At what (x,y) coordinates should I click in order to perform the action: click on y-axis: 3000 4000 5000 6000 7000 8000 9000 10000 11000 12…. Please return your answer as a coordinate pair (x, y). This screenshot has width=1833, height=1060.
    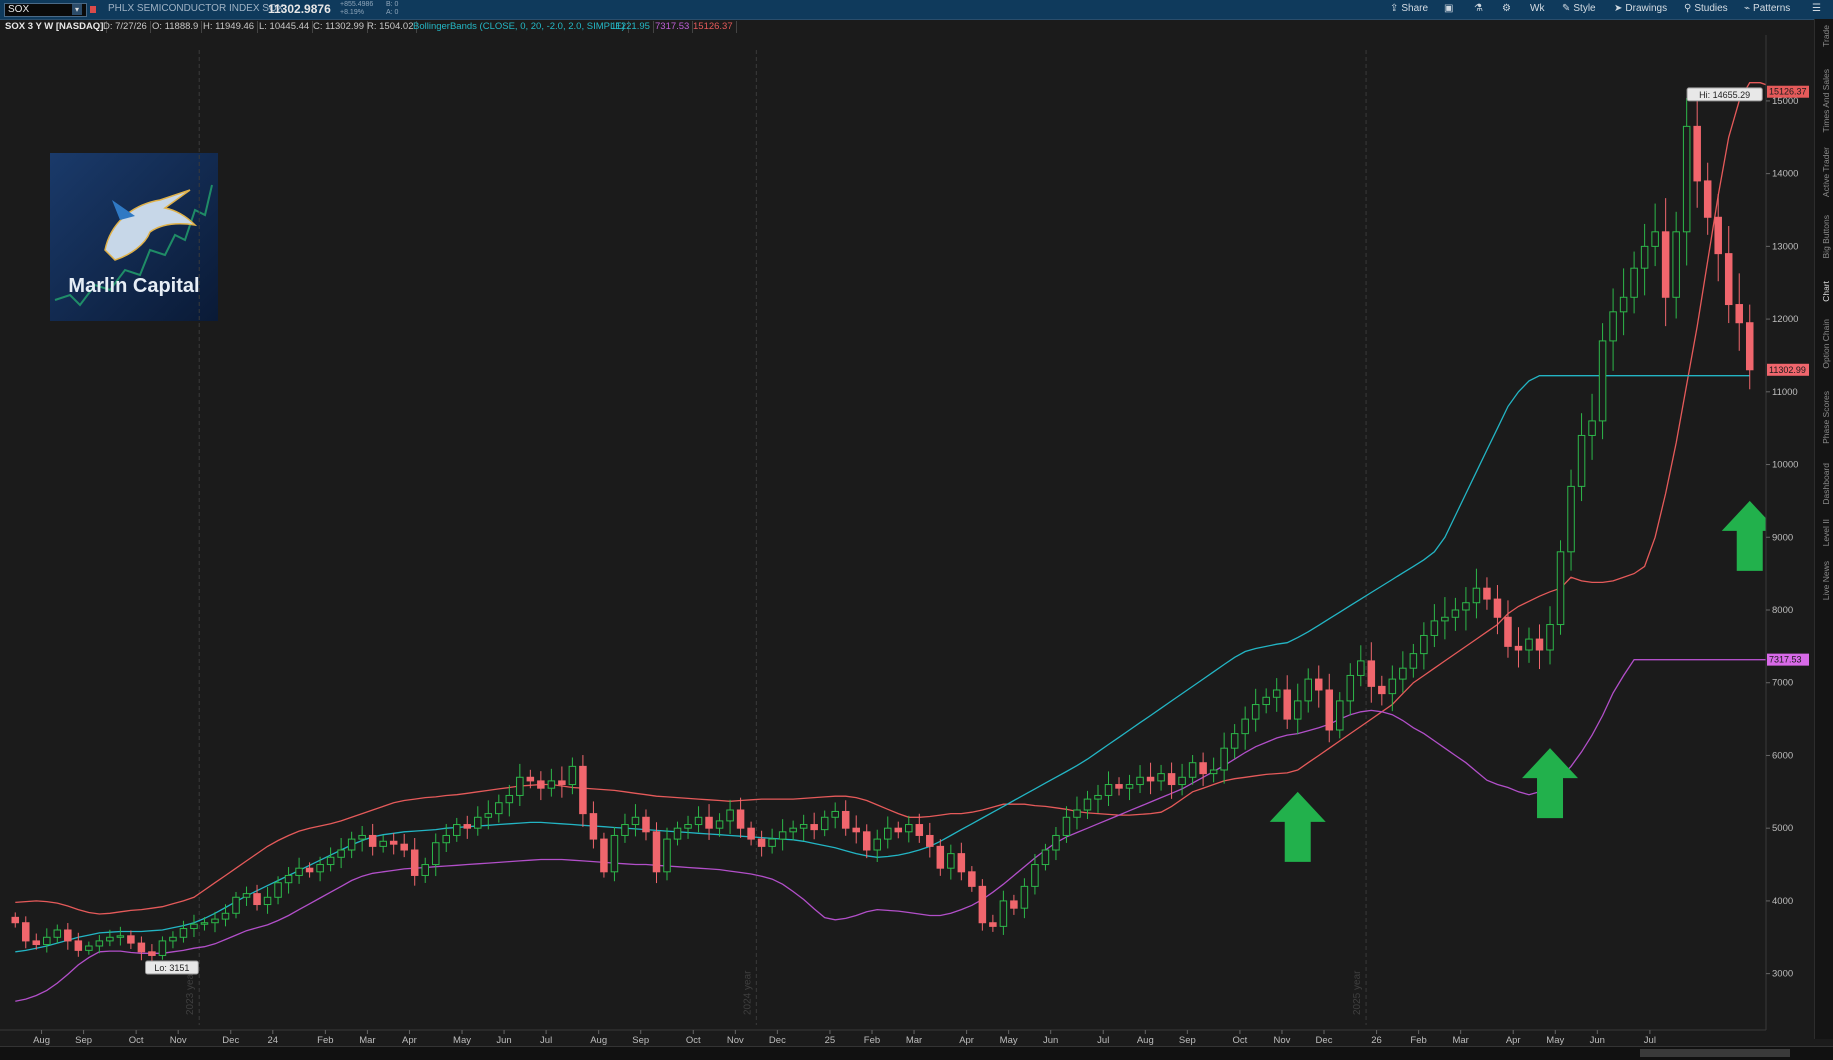
    Looking at the image, I should click on (1789, 533).